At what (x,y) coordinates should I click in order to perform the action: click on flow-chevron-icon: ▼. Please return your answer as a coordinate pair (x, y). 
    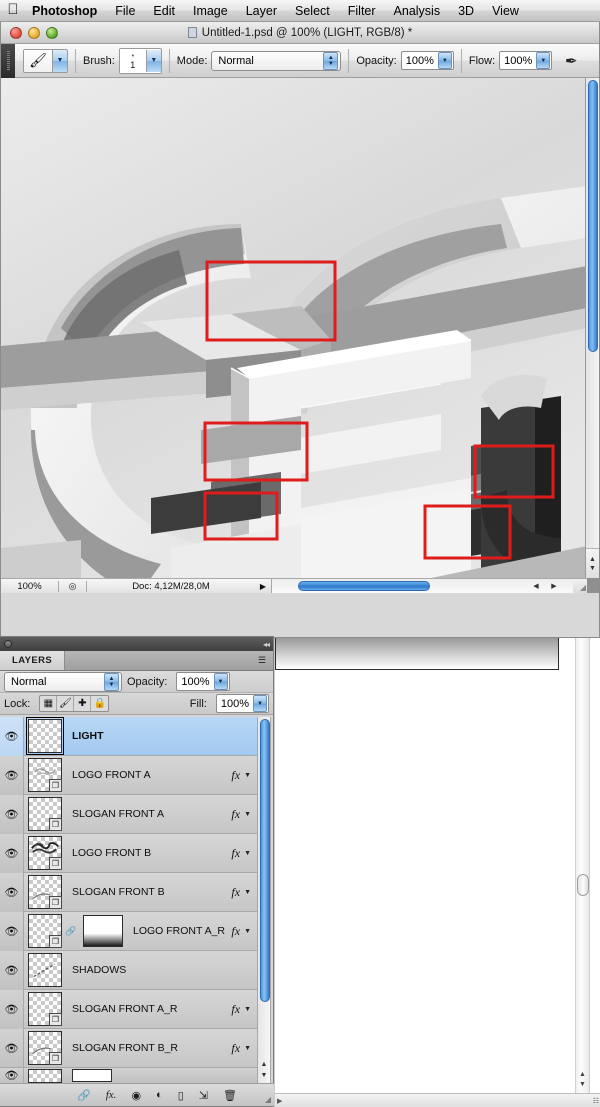
    Looking at the image, I should click on (543, 60).